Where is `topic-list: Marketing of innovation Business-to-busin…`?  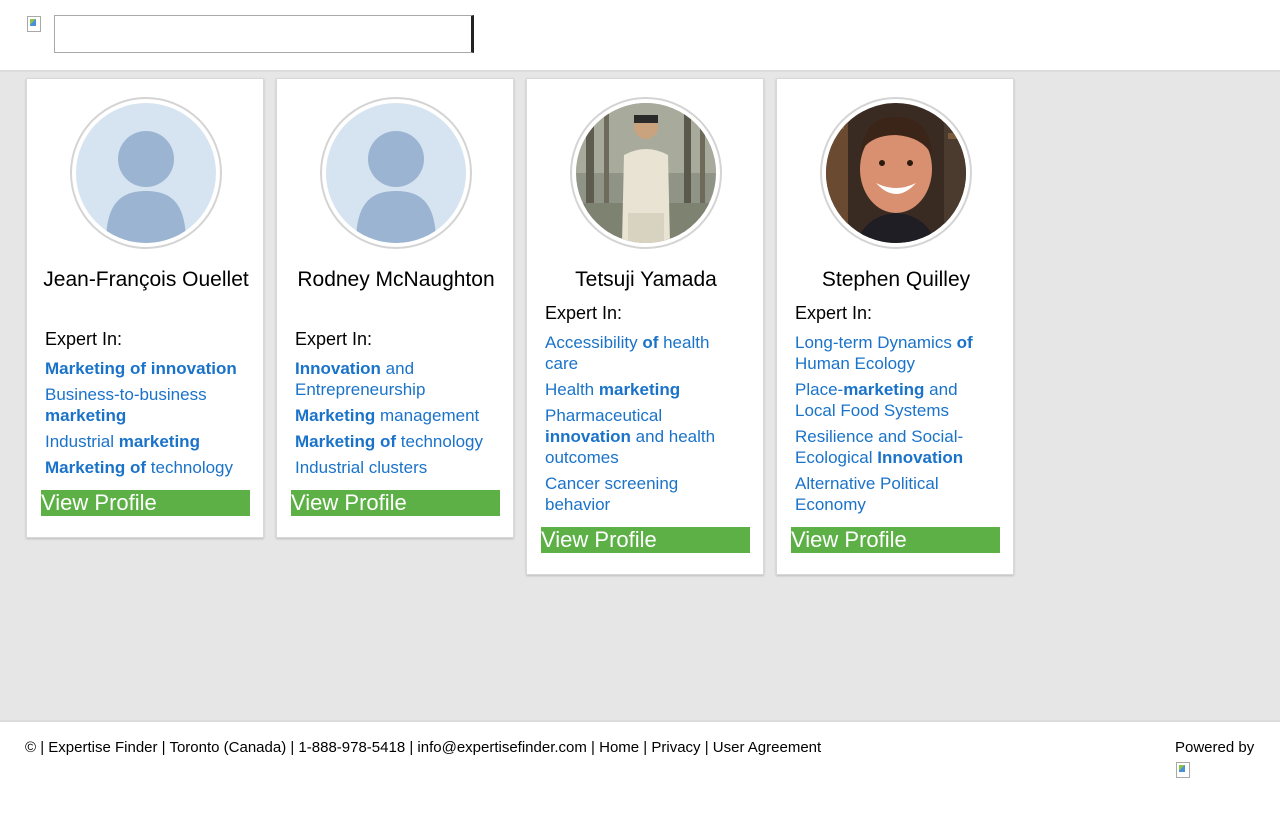 topic-list: Marketing of innovation Business-to-busin… is located at coordinates (145, 420).